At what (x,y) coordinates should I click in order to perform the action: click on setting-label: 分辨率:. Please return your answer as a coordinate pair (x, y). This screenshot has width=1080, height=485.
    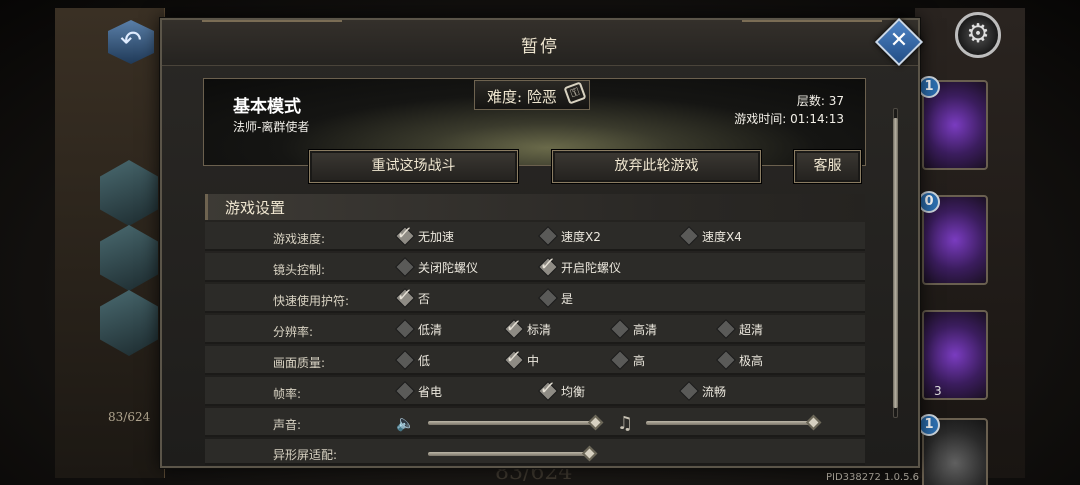
    Looking at the image, I should click on (293, 332).